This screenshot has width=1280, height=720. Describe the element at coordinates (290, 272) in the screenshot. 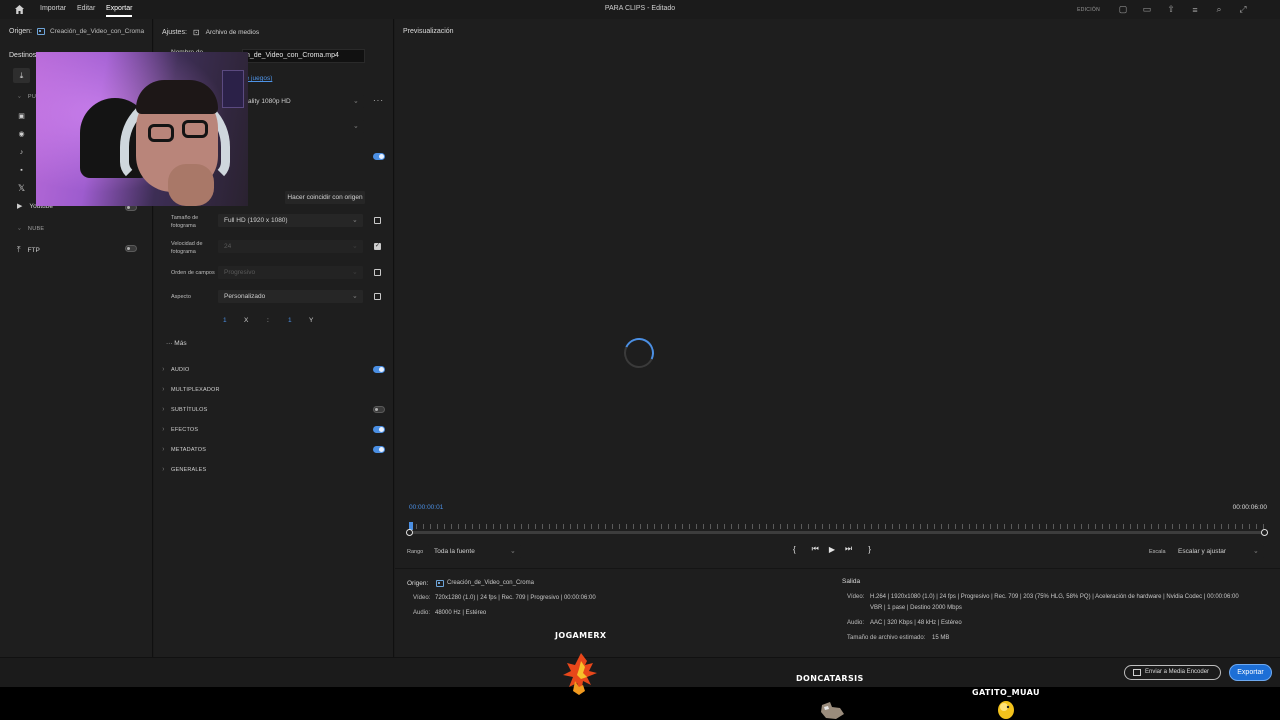

I see `field-order-dropdown: Progresivo ⌄` at that location.